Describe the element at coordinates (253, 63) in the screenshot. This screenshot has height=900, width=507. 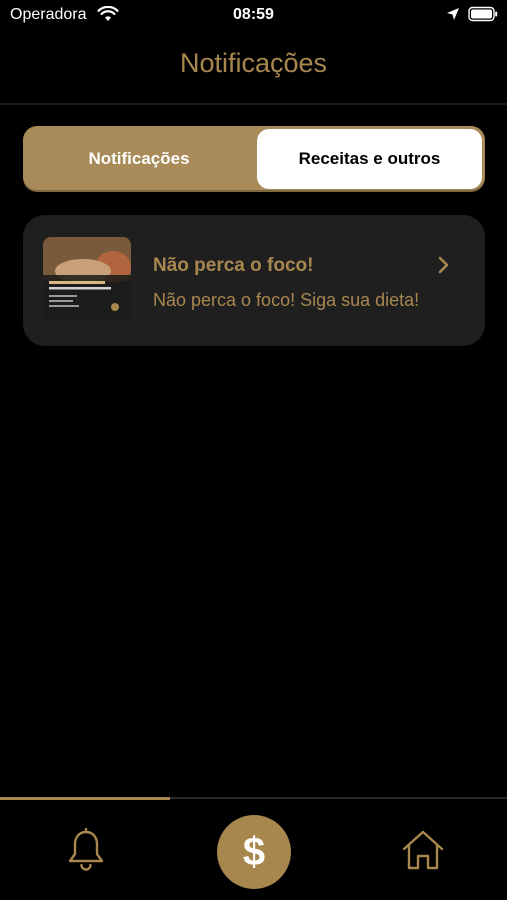
I see `page-title: Notificações` at that location.